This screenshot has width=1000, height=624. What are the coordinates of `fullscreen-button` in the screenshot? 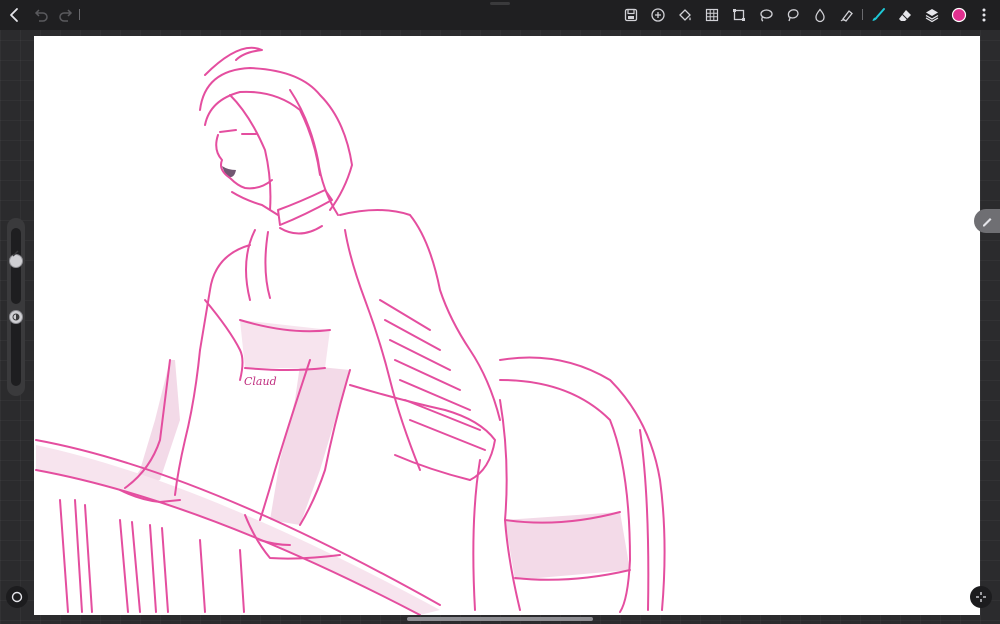 It's located at (981, 597).